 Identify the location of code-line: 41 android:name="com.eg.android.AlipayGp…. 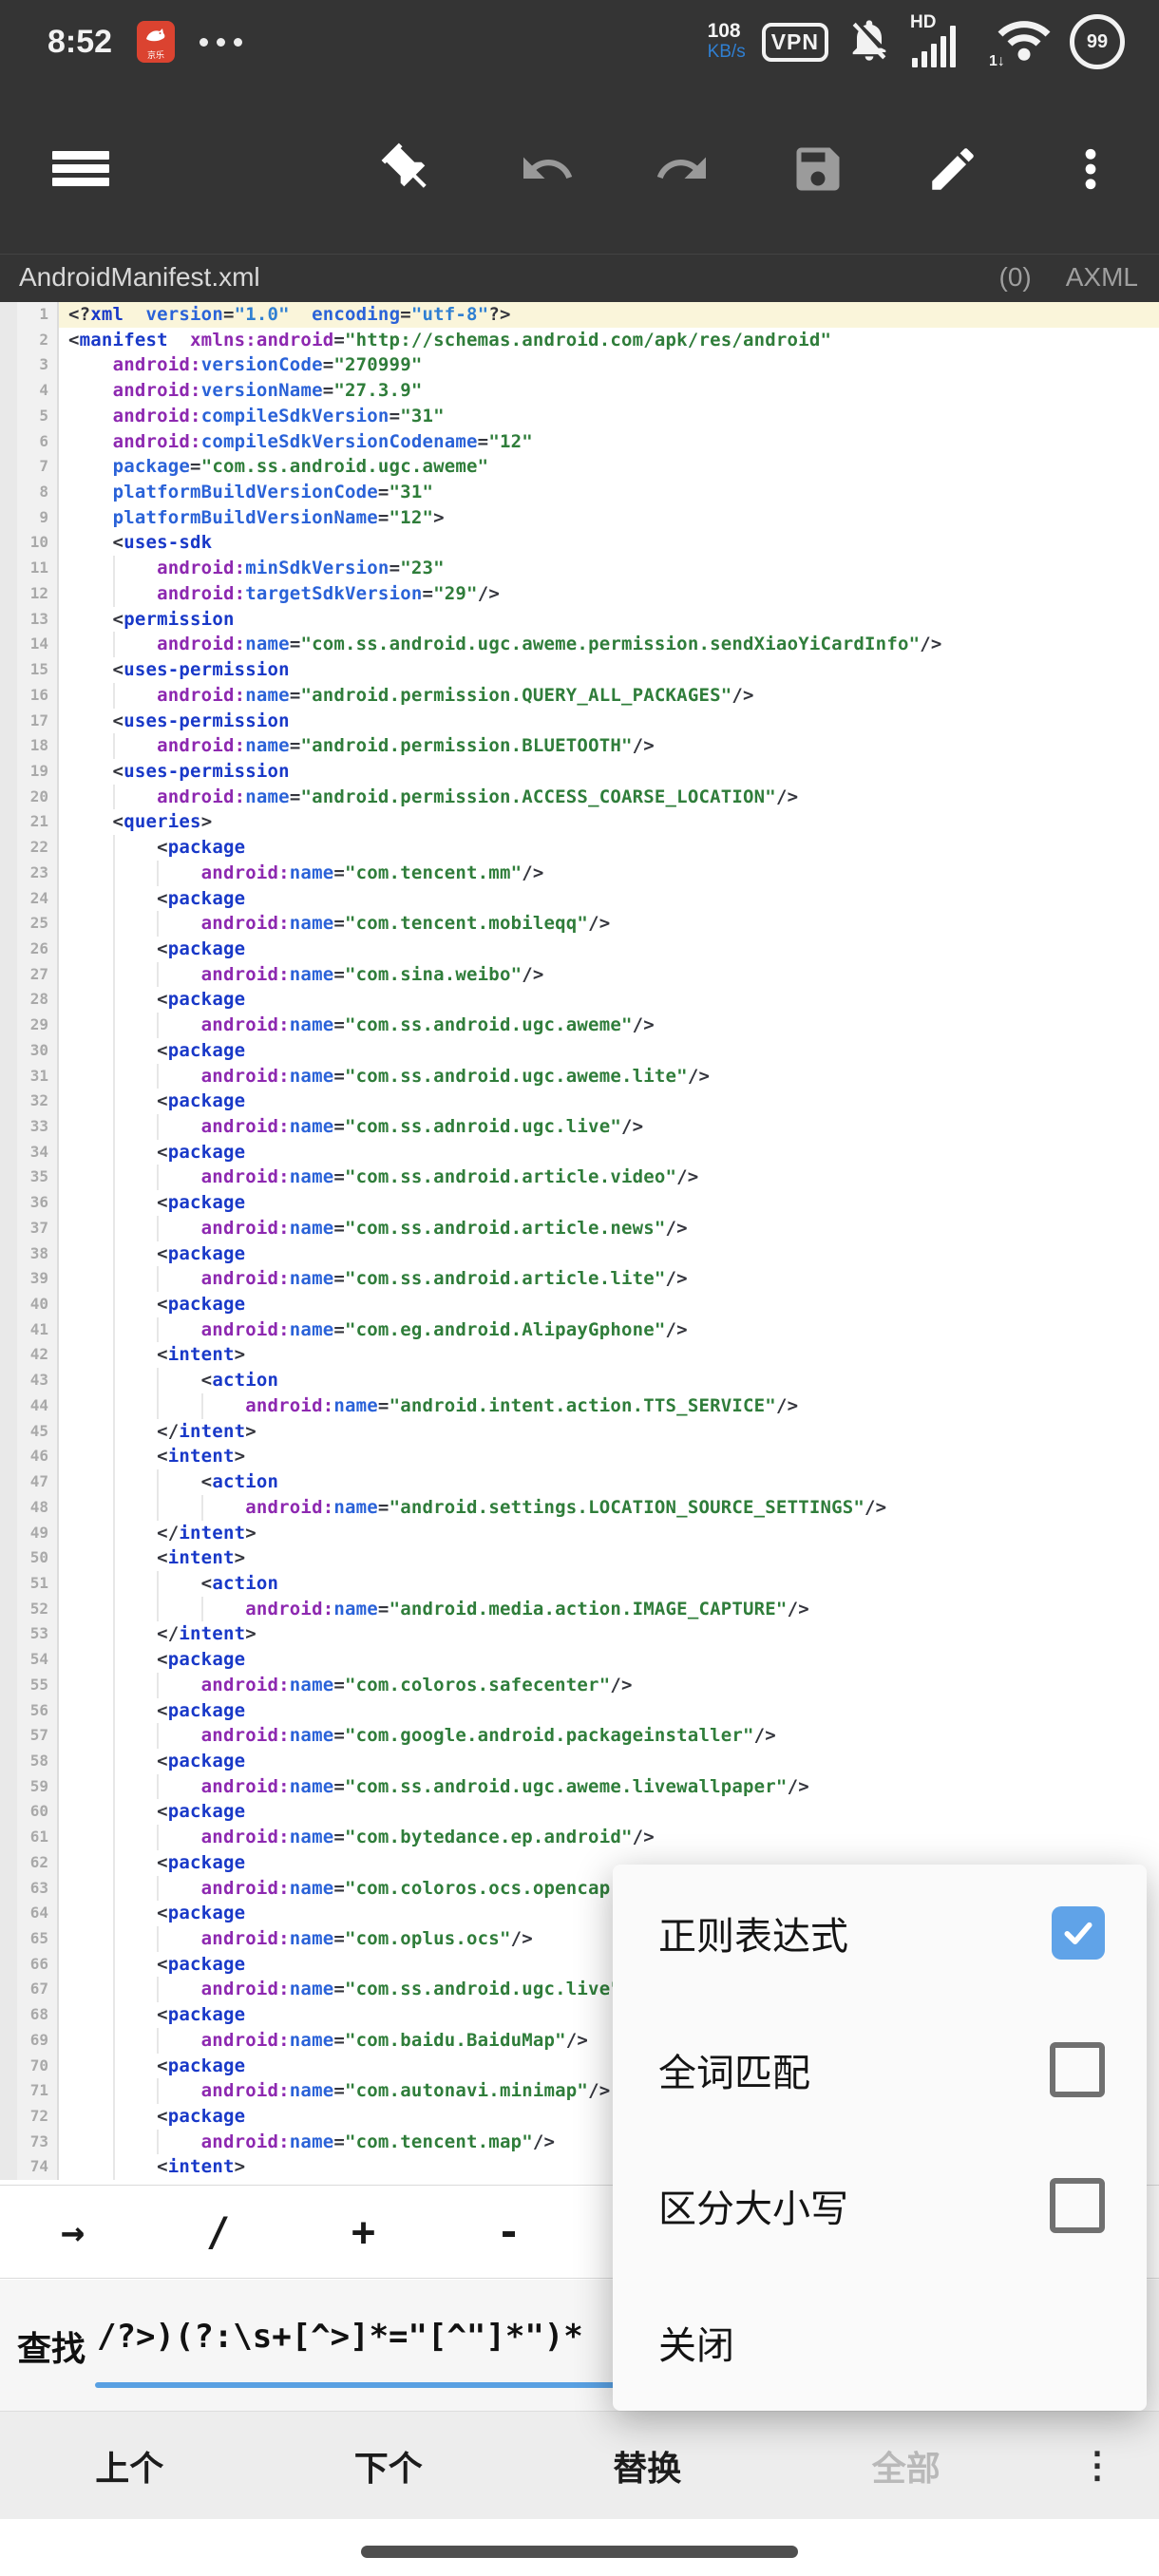
(579, 1329).